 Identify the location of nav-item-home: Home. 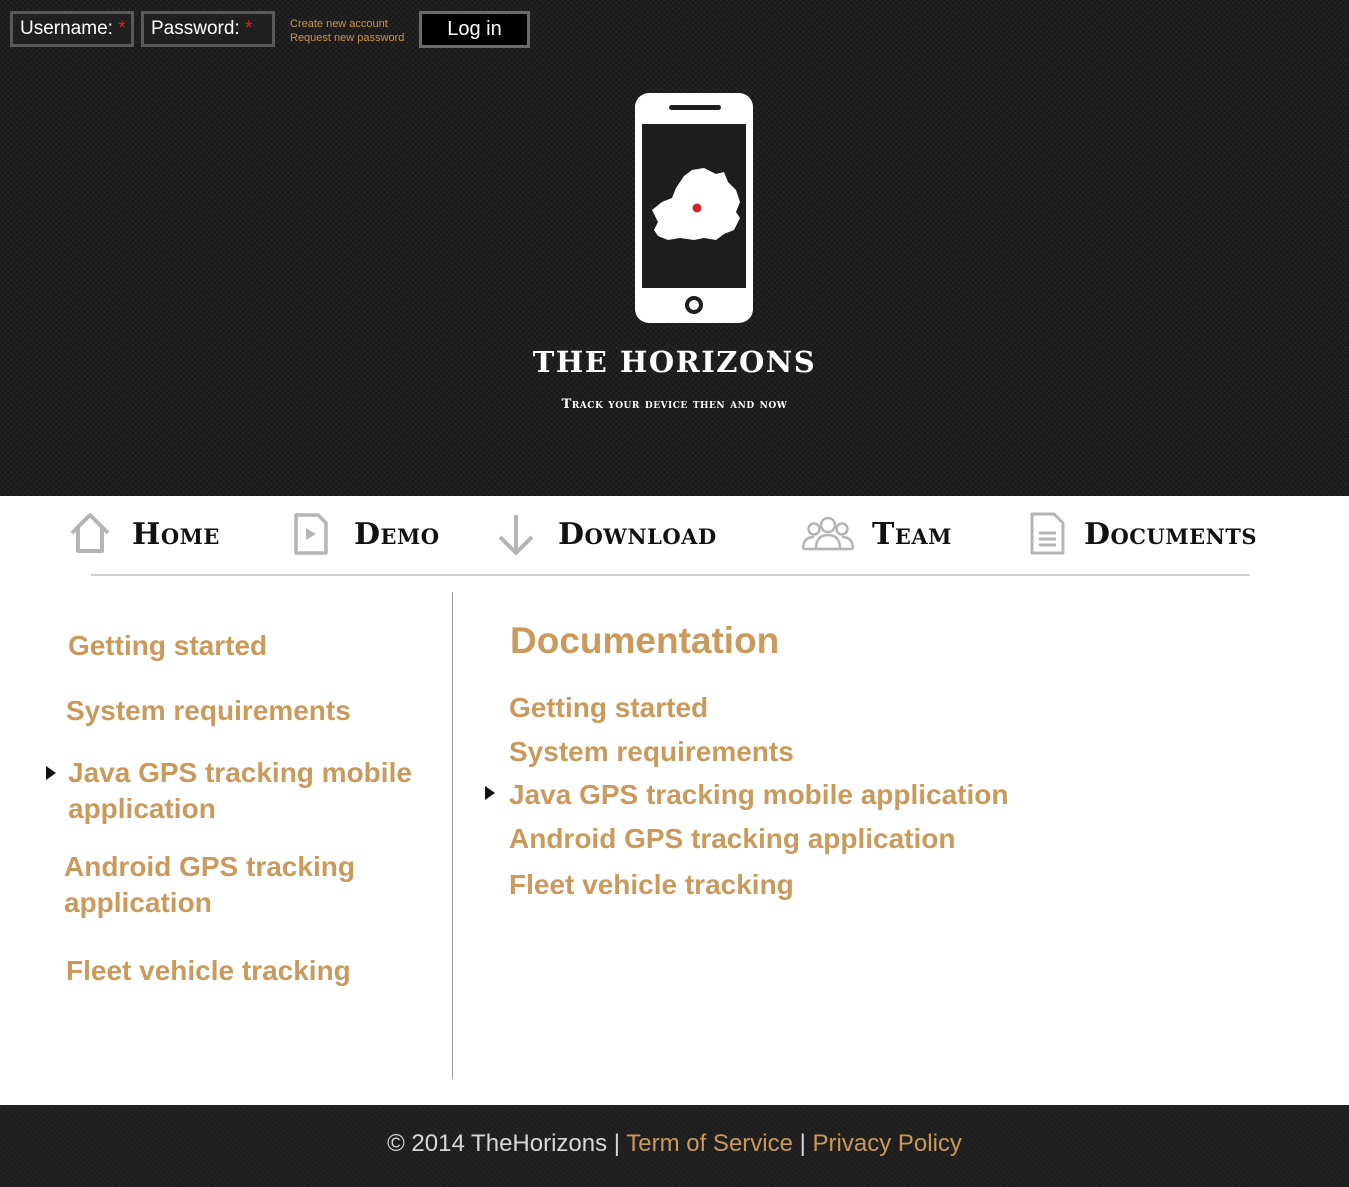
(144, 534).